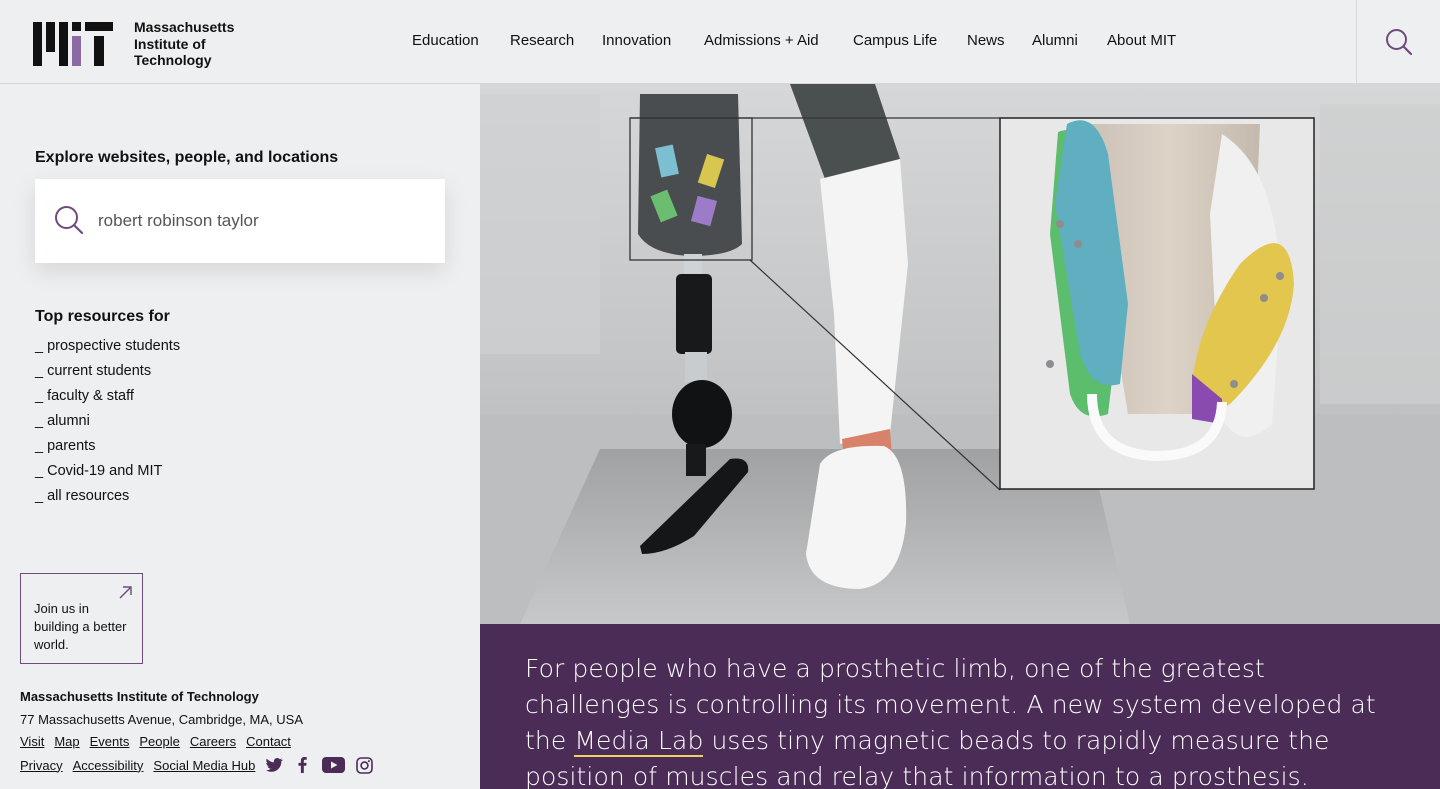 The height and width of the screenshot is (789, 1440). I want to click on footer-link-map: Map, so click(66, 741).